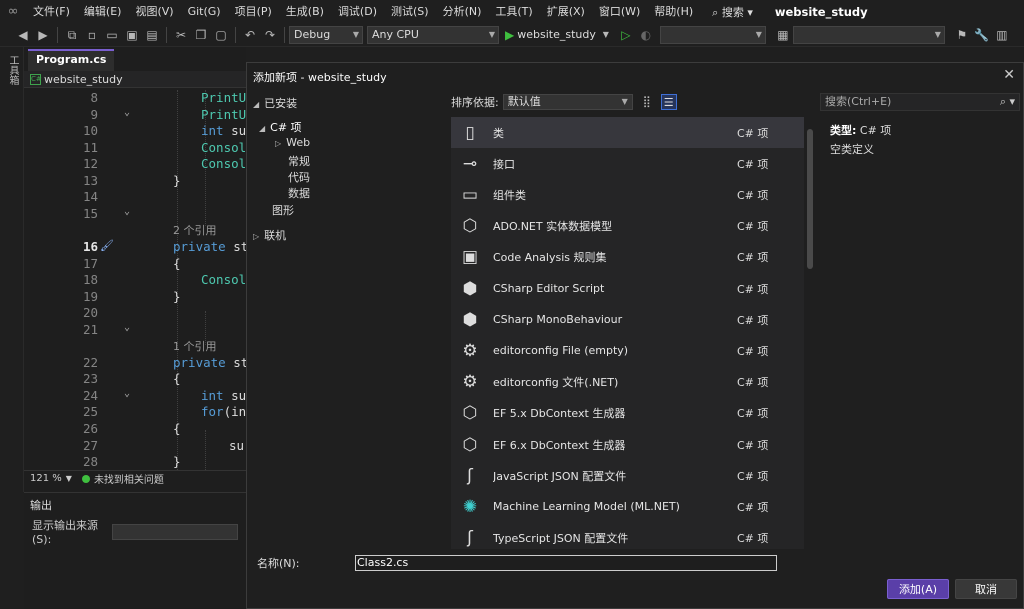 The height and width of the screenshot is (609, 1024). What do you see at coordinates (810, 333) in the screenshot?
I see `template-list-scrollbar` at bounding box center [810, 333].